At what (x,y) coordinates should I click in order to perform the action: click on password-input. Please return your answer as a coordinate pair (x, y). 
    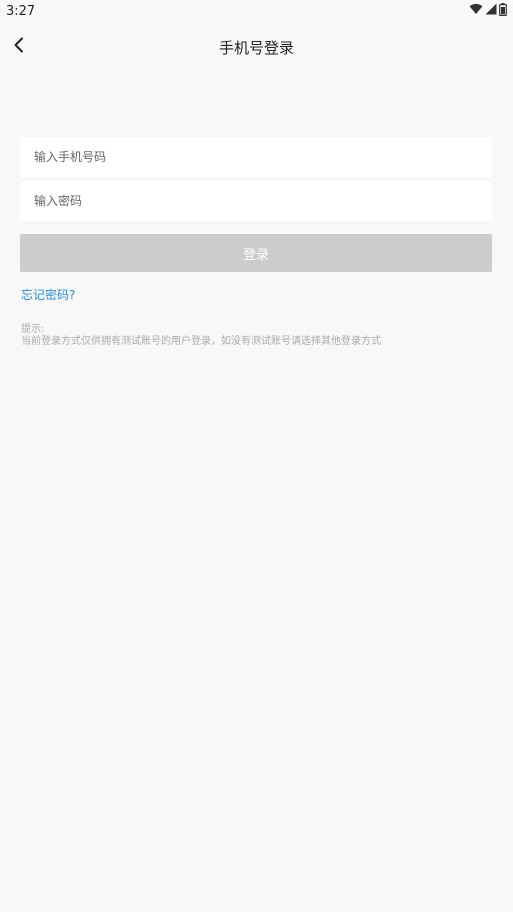
    Looking at the image, I should click on (256, 201).